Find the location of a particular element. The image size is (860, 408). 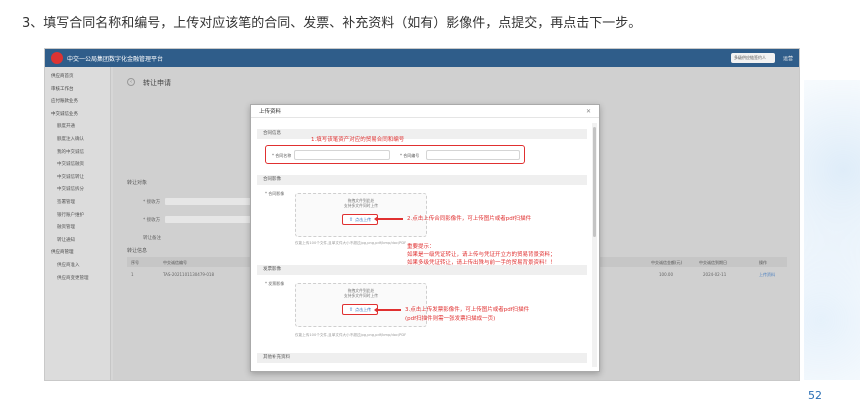

sidebar-item: 融资管理 is located at coordinates (77, 228).